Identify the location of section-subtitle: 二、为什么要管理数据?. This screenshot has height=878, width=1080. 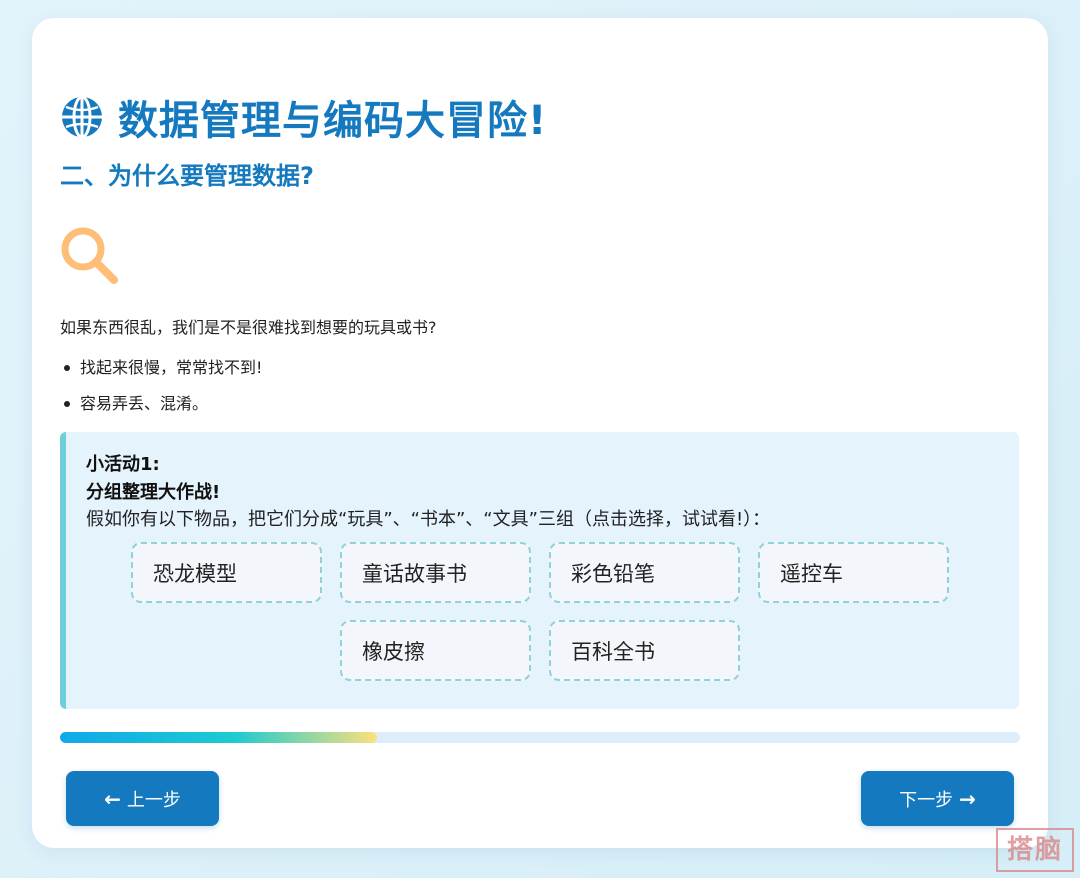
(187, 176).